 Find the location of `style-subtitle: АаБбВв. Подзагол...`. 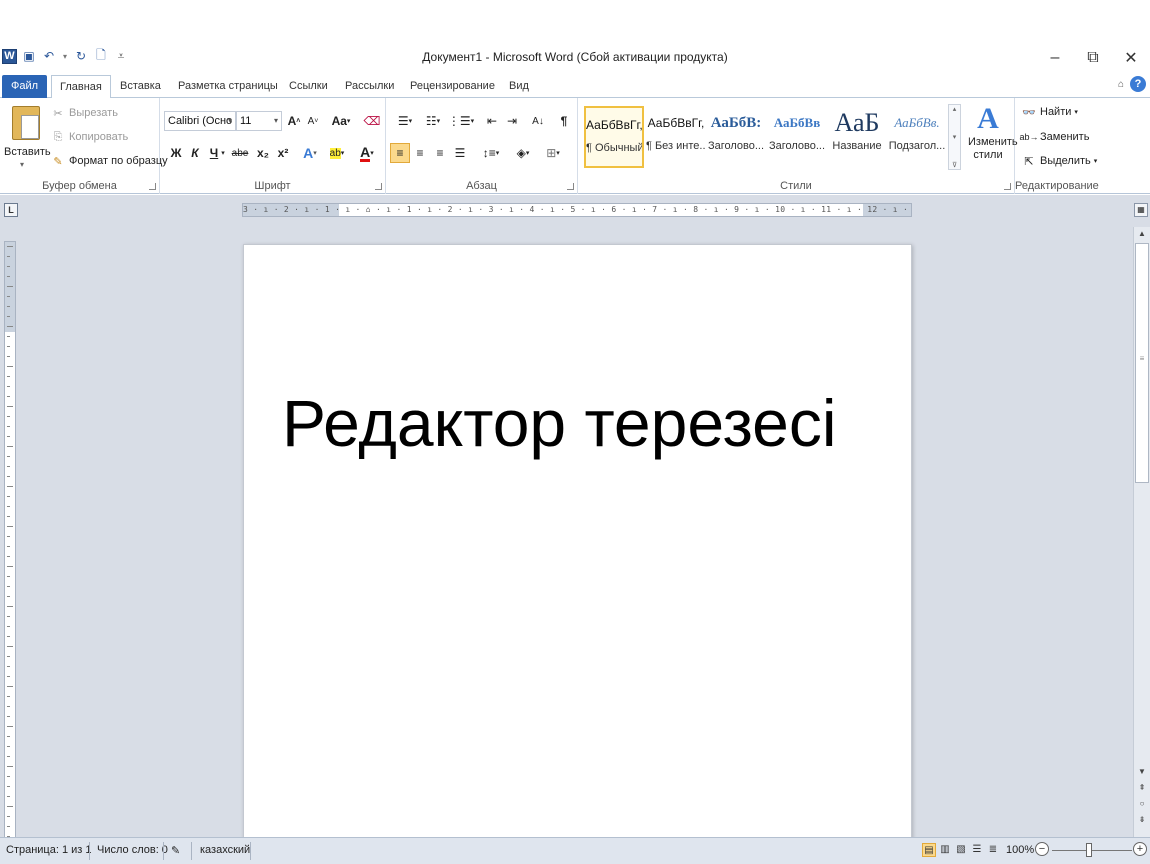

style-subtitle: АаБбВв. Подзагол... is located at coordinates (917, 137).